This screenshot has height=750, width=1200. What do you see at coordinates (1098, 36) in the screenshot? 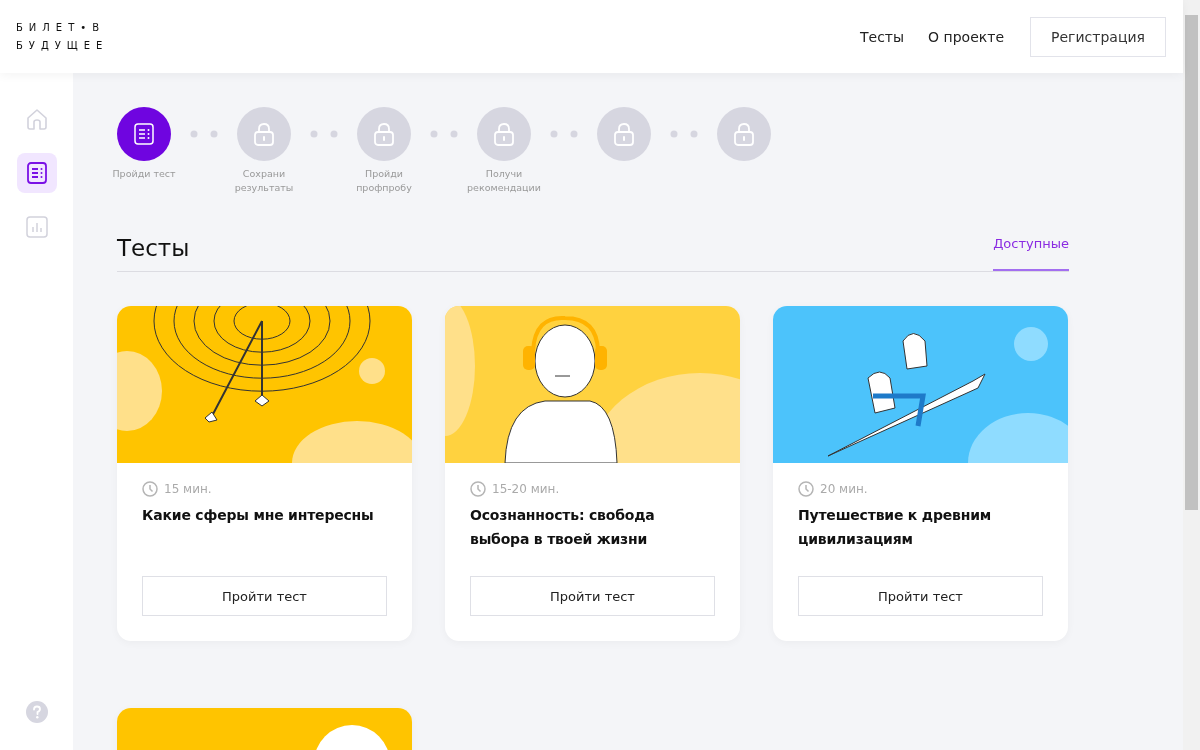
I see `register-button: Регистрация` at bounding box center [1098, 36].